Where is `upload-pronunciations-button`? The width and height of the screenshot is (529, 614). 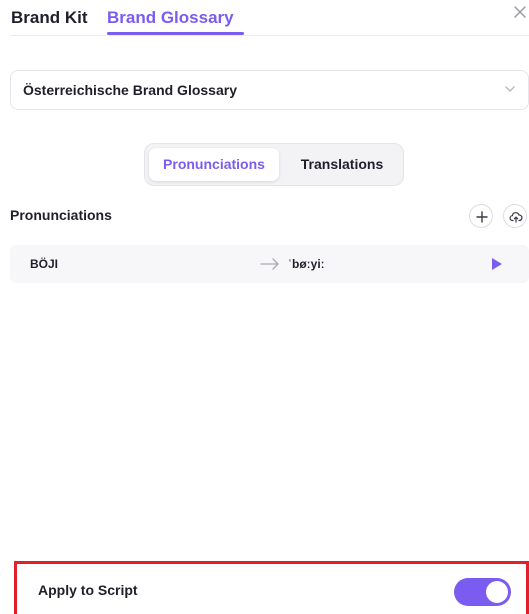 upload-pronunciations-button is located at coordinates (515, 216).